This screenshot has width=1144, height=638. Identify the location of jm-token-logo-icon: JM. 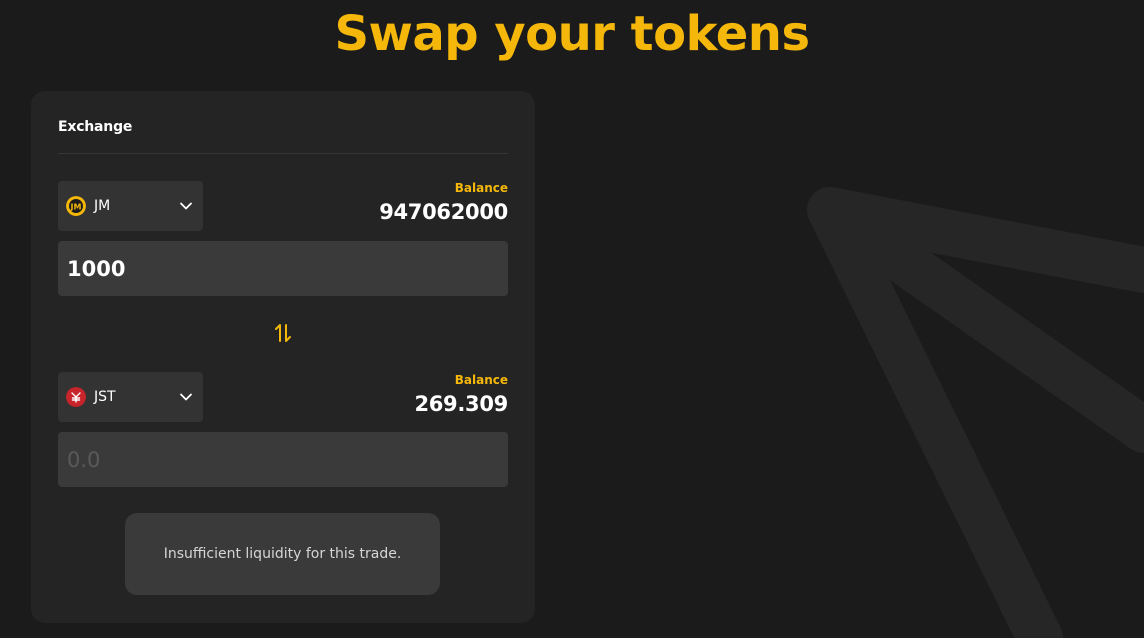
(76, 206).